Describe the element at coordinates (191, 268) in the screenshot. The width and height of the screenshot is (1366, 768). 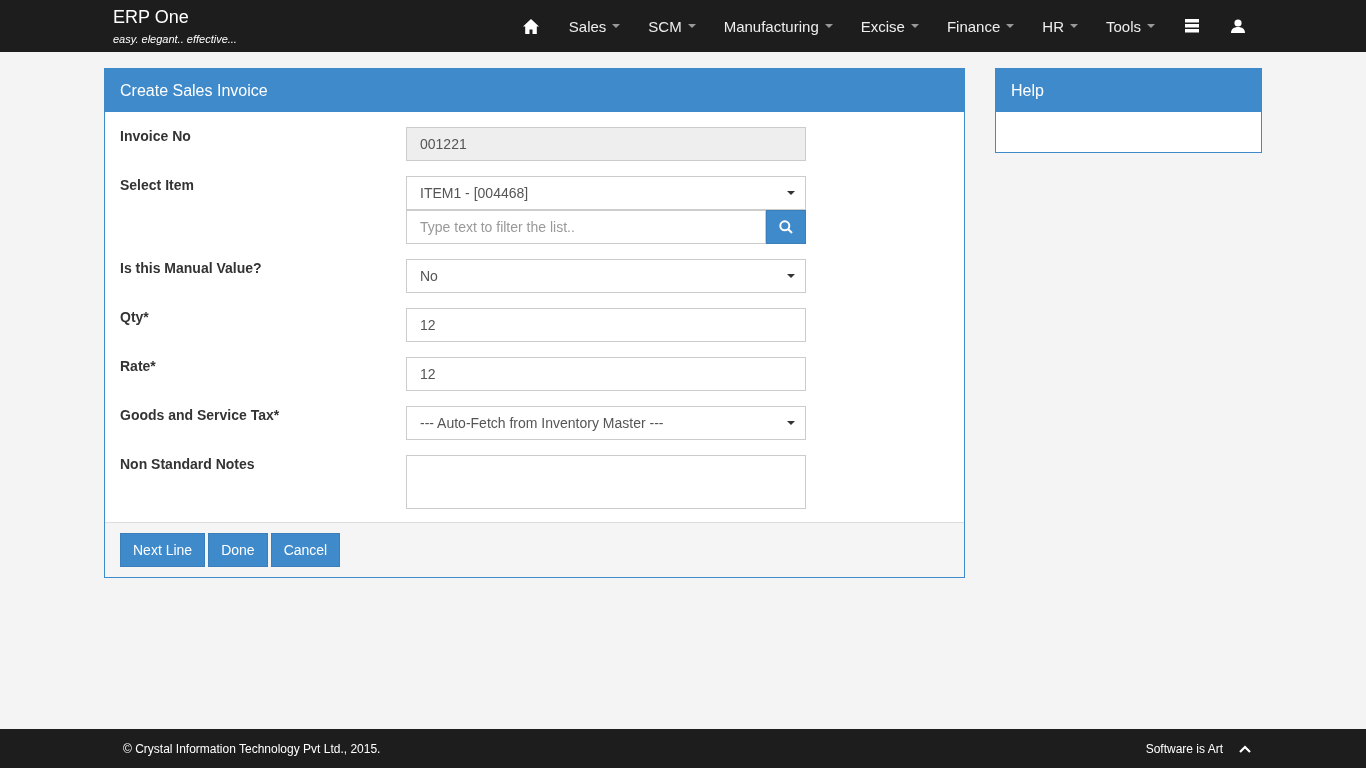
I see `field-label: Is this Manual Value?` at that location.